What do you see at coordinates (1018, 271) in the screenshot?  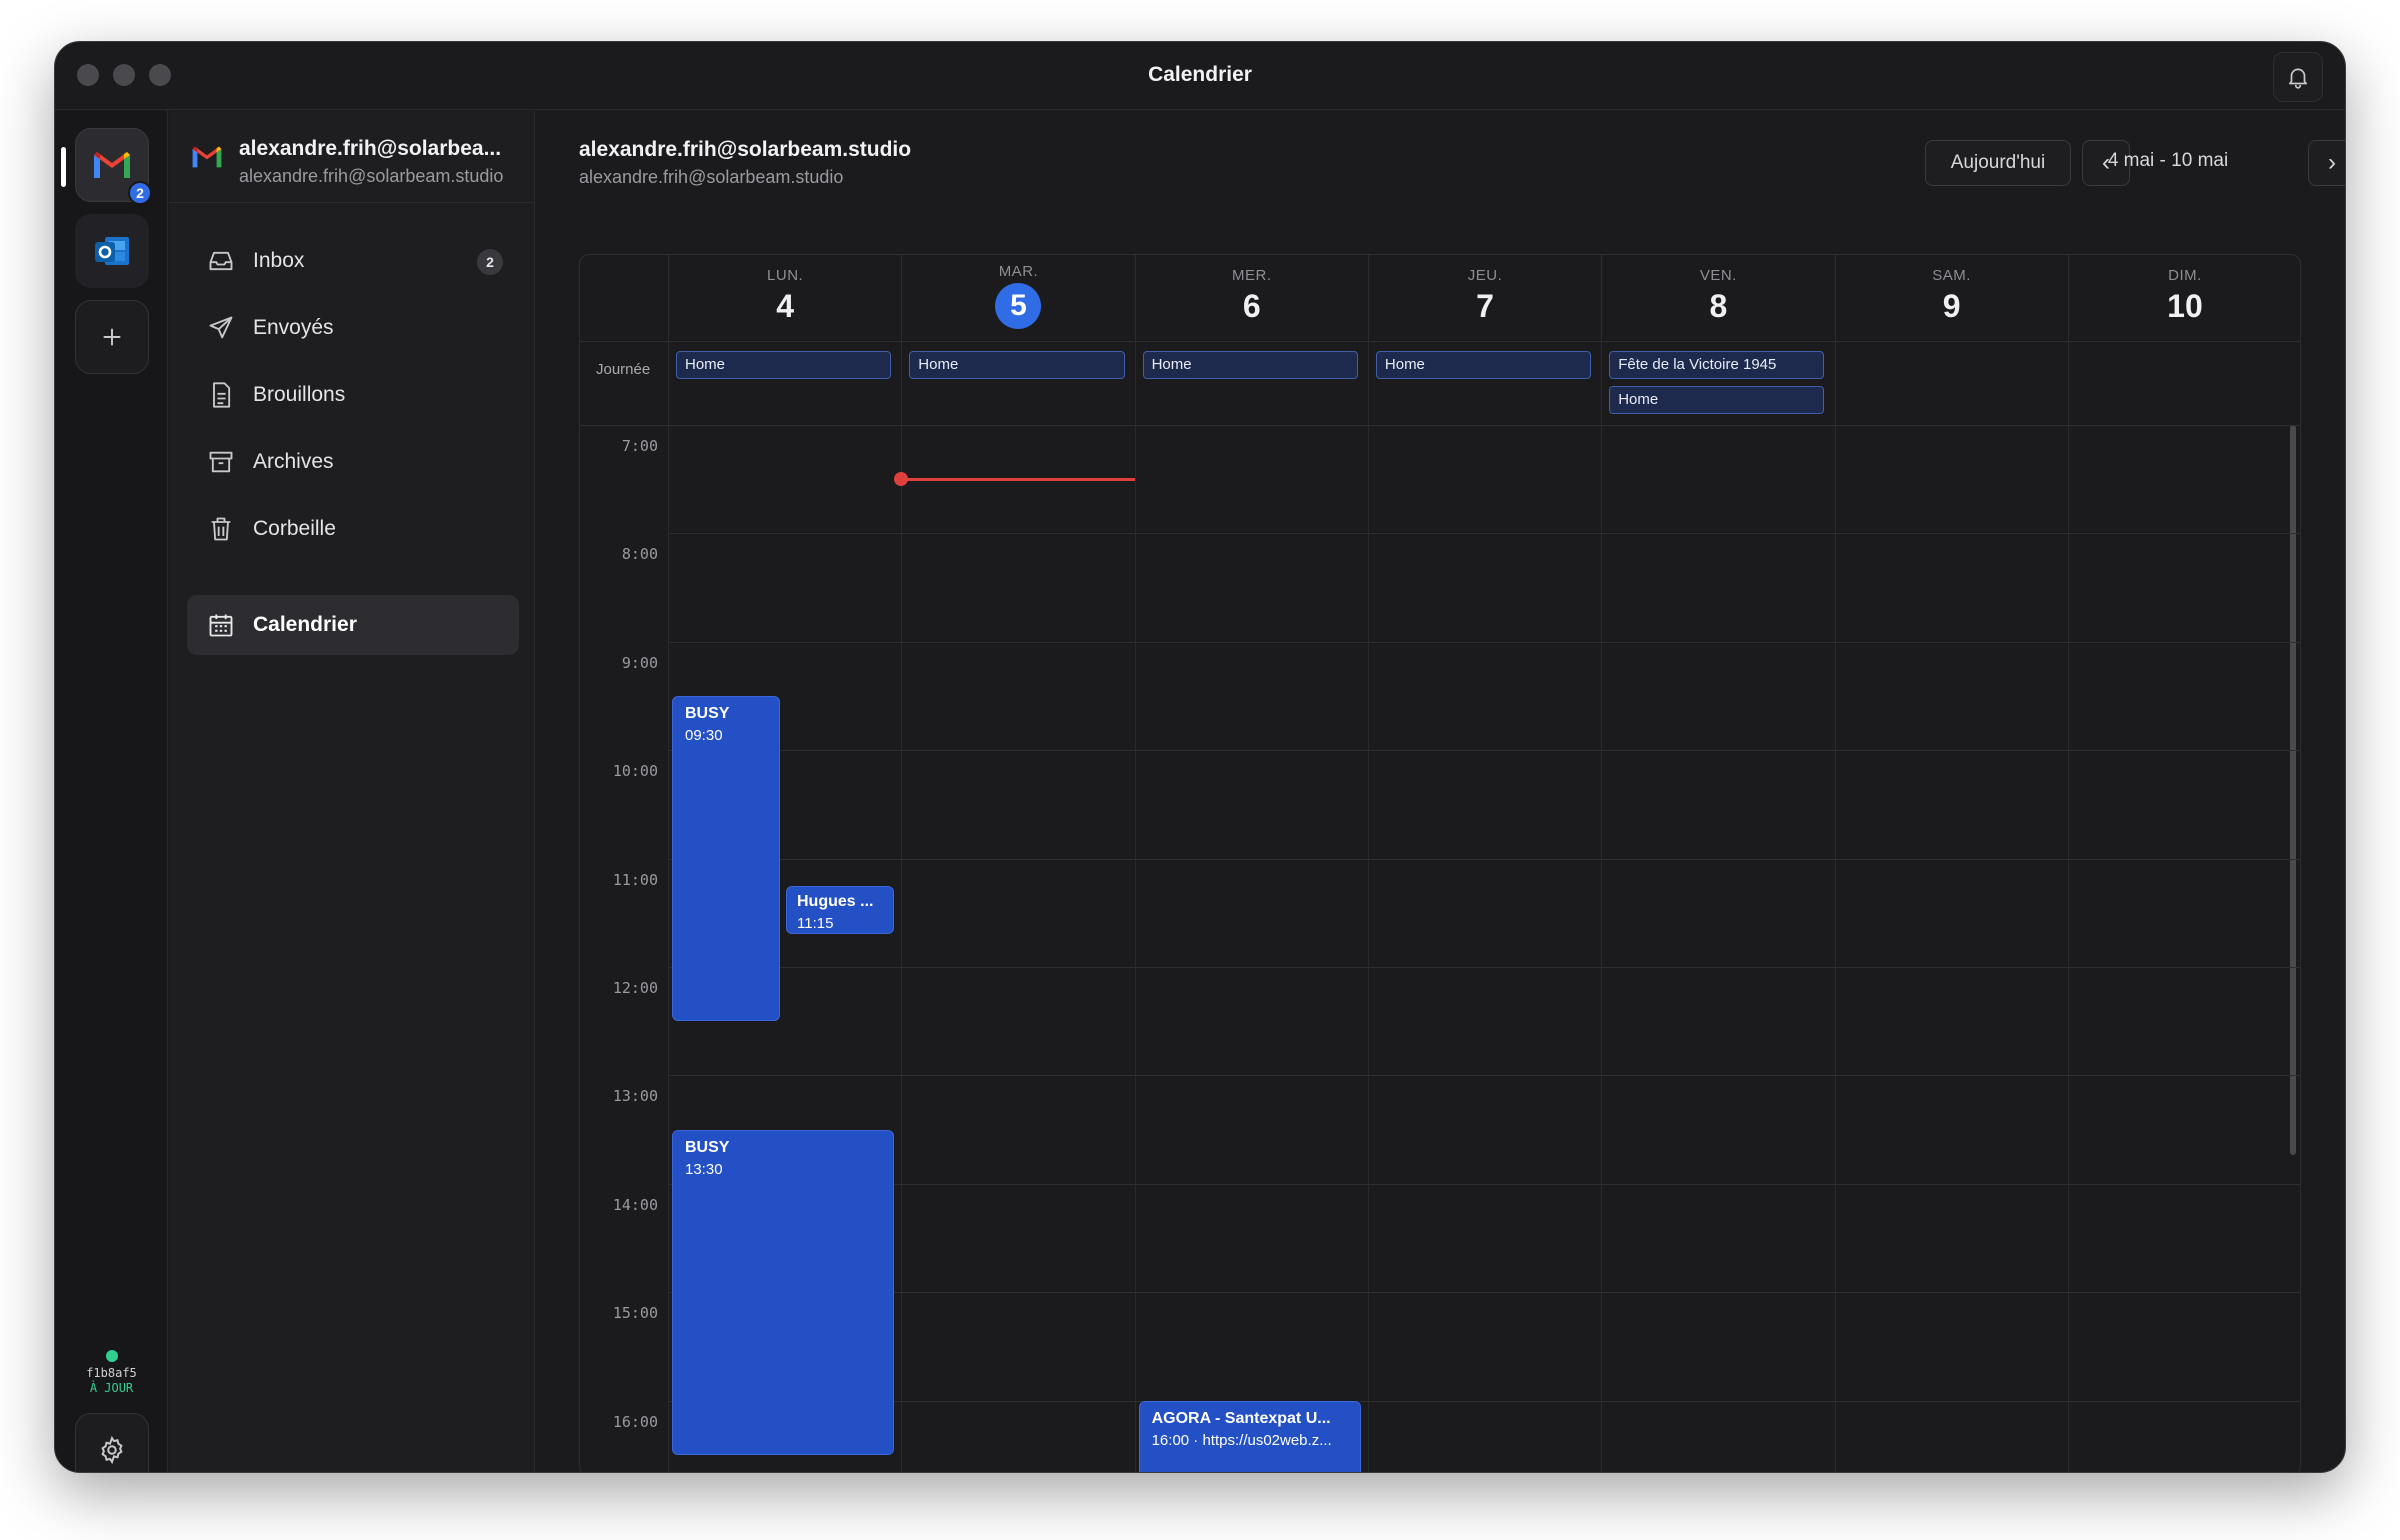 I see `day-name: MAR.` at bounding box center [1018, 271].